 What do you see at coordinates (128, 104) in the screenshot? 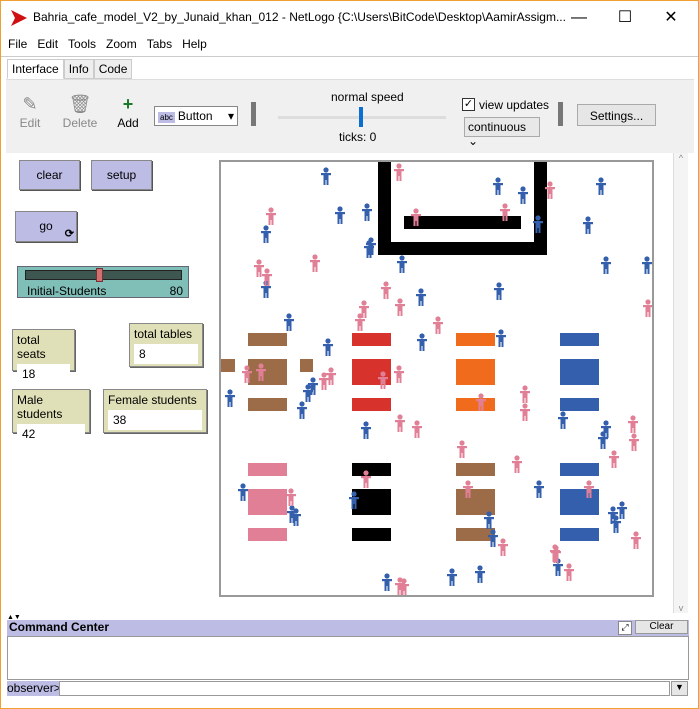
I see `plus-icon: +` at bounding box center [128, 104].